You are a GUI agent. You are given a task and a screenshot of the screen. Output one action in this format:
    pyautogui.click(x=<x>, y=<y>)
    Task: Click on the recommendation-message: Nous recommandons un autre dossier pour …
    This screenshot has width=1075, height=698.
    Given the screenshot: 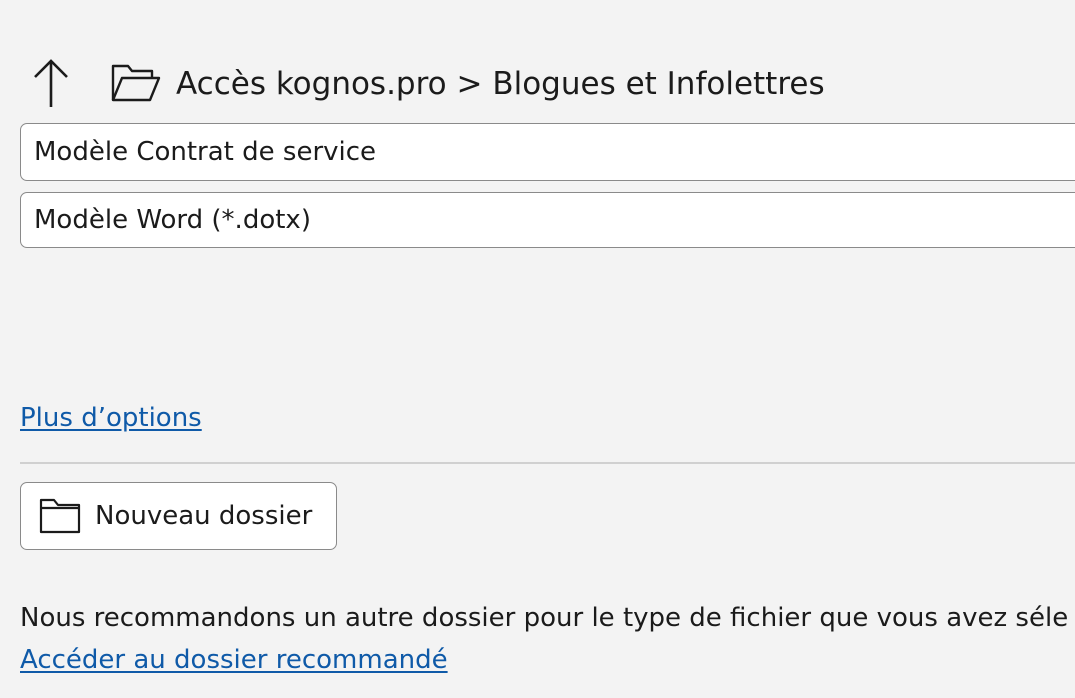 What is the action you would take?
    pyautogui.click(x=544, y=618)
    